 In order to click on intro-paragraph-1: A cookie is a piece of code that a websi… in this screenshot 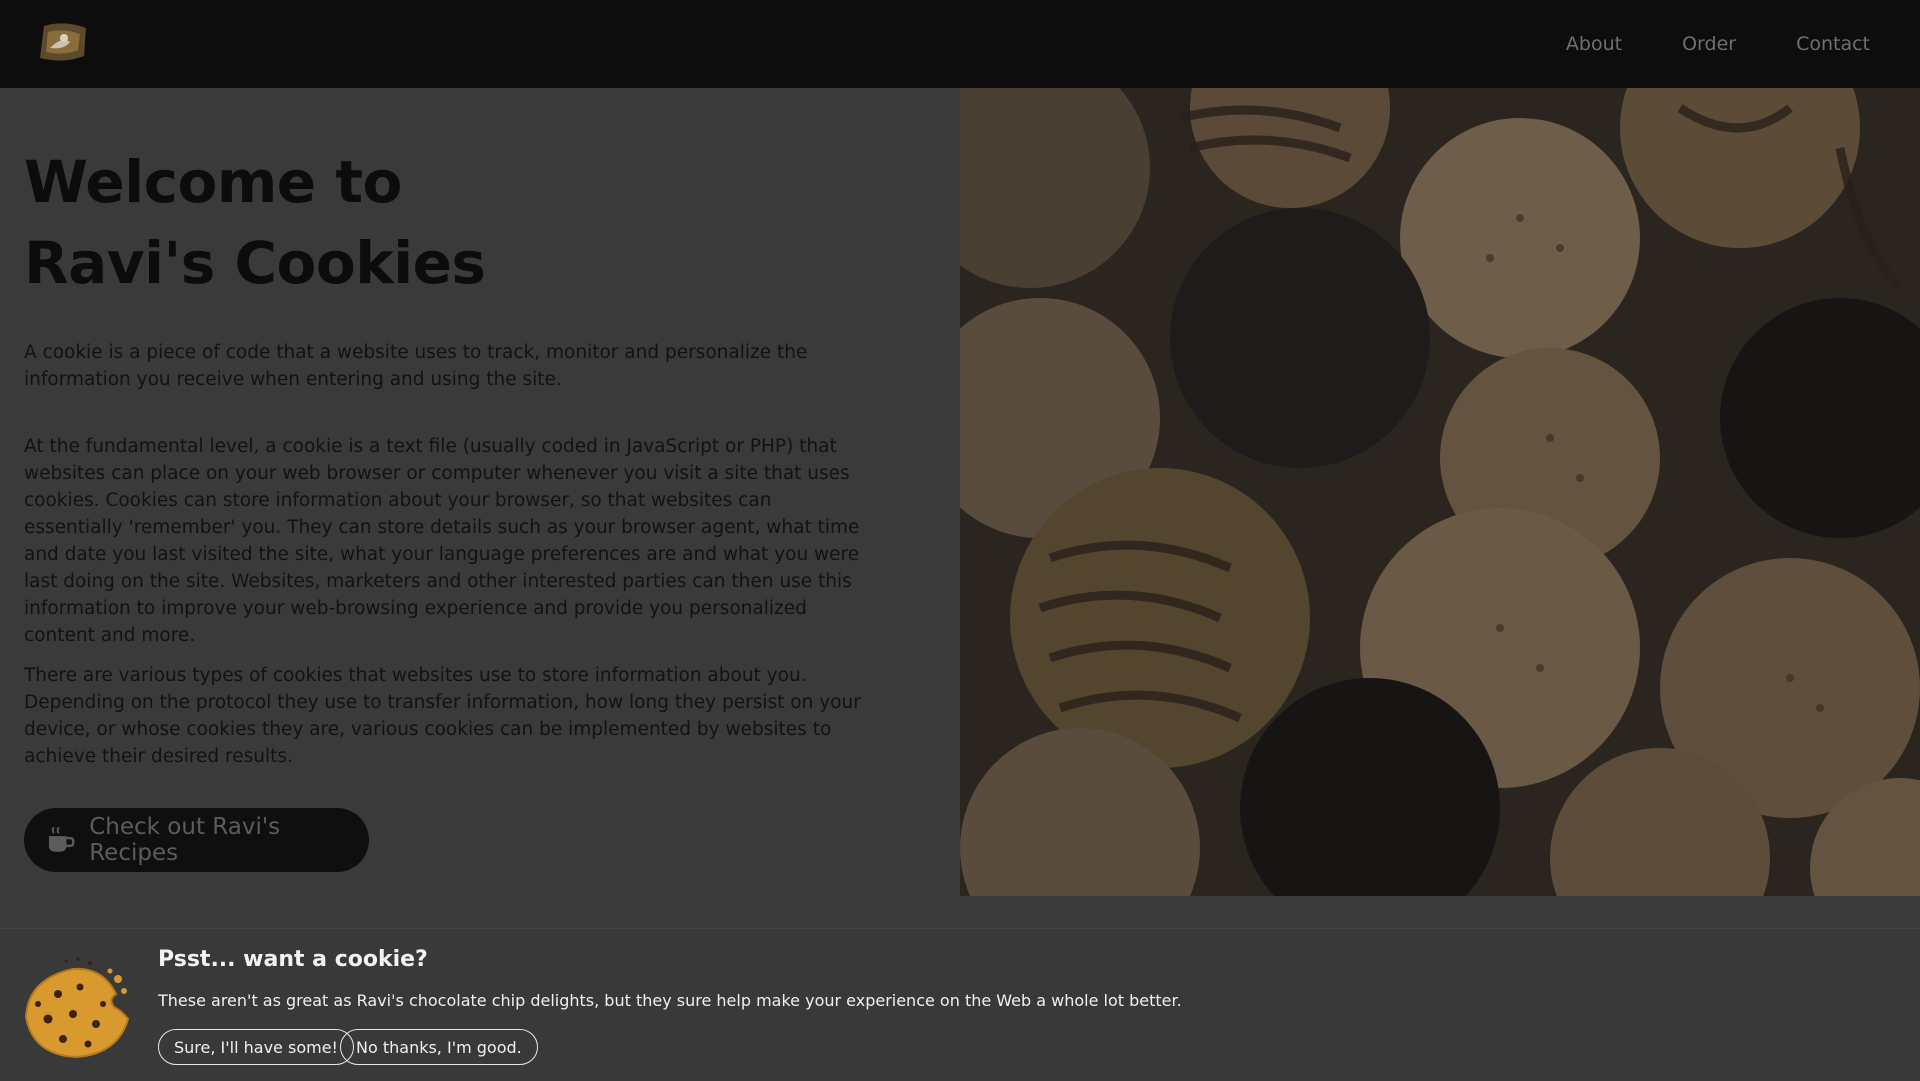, I will do `click(416, 366)`.